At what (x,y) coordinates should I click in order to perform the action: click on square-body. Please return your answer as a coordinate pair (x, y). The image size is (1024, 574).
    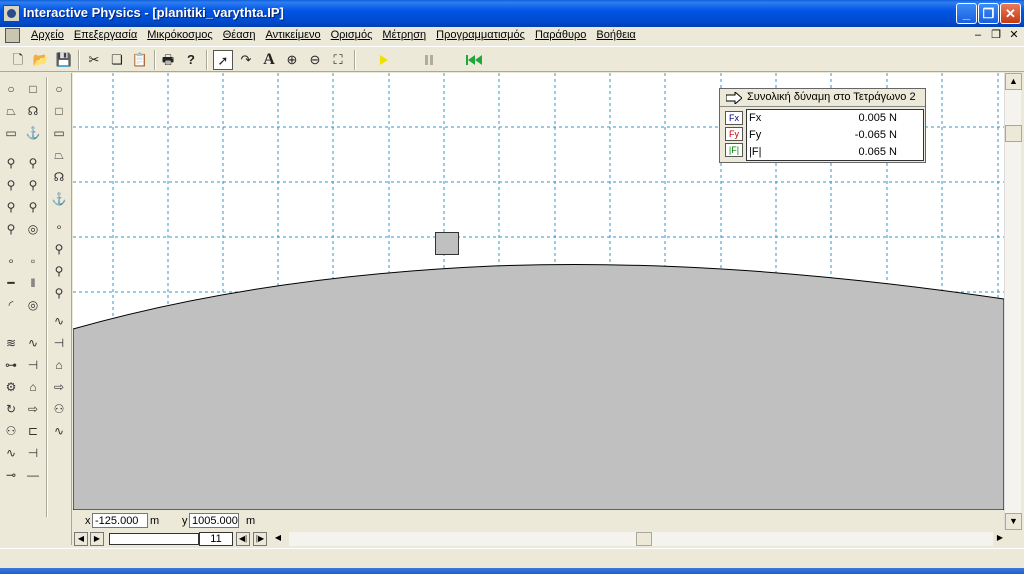
    Looking at the image, I should click on (447, 243).